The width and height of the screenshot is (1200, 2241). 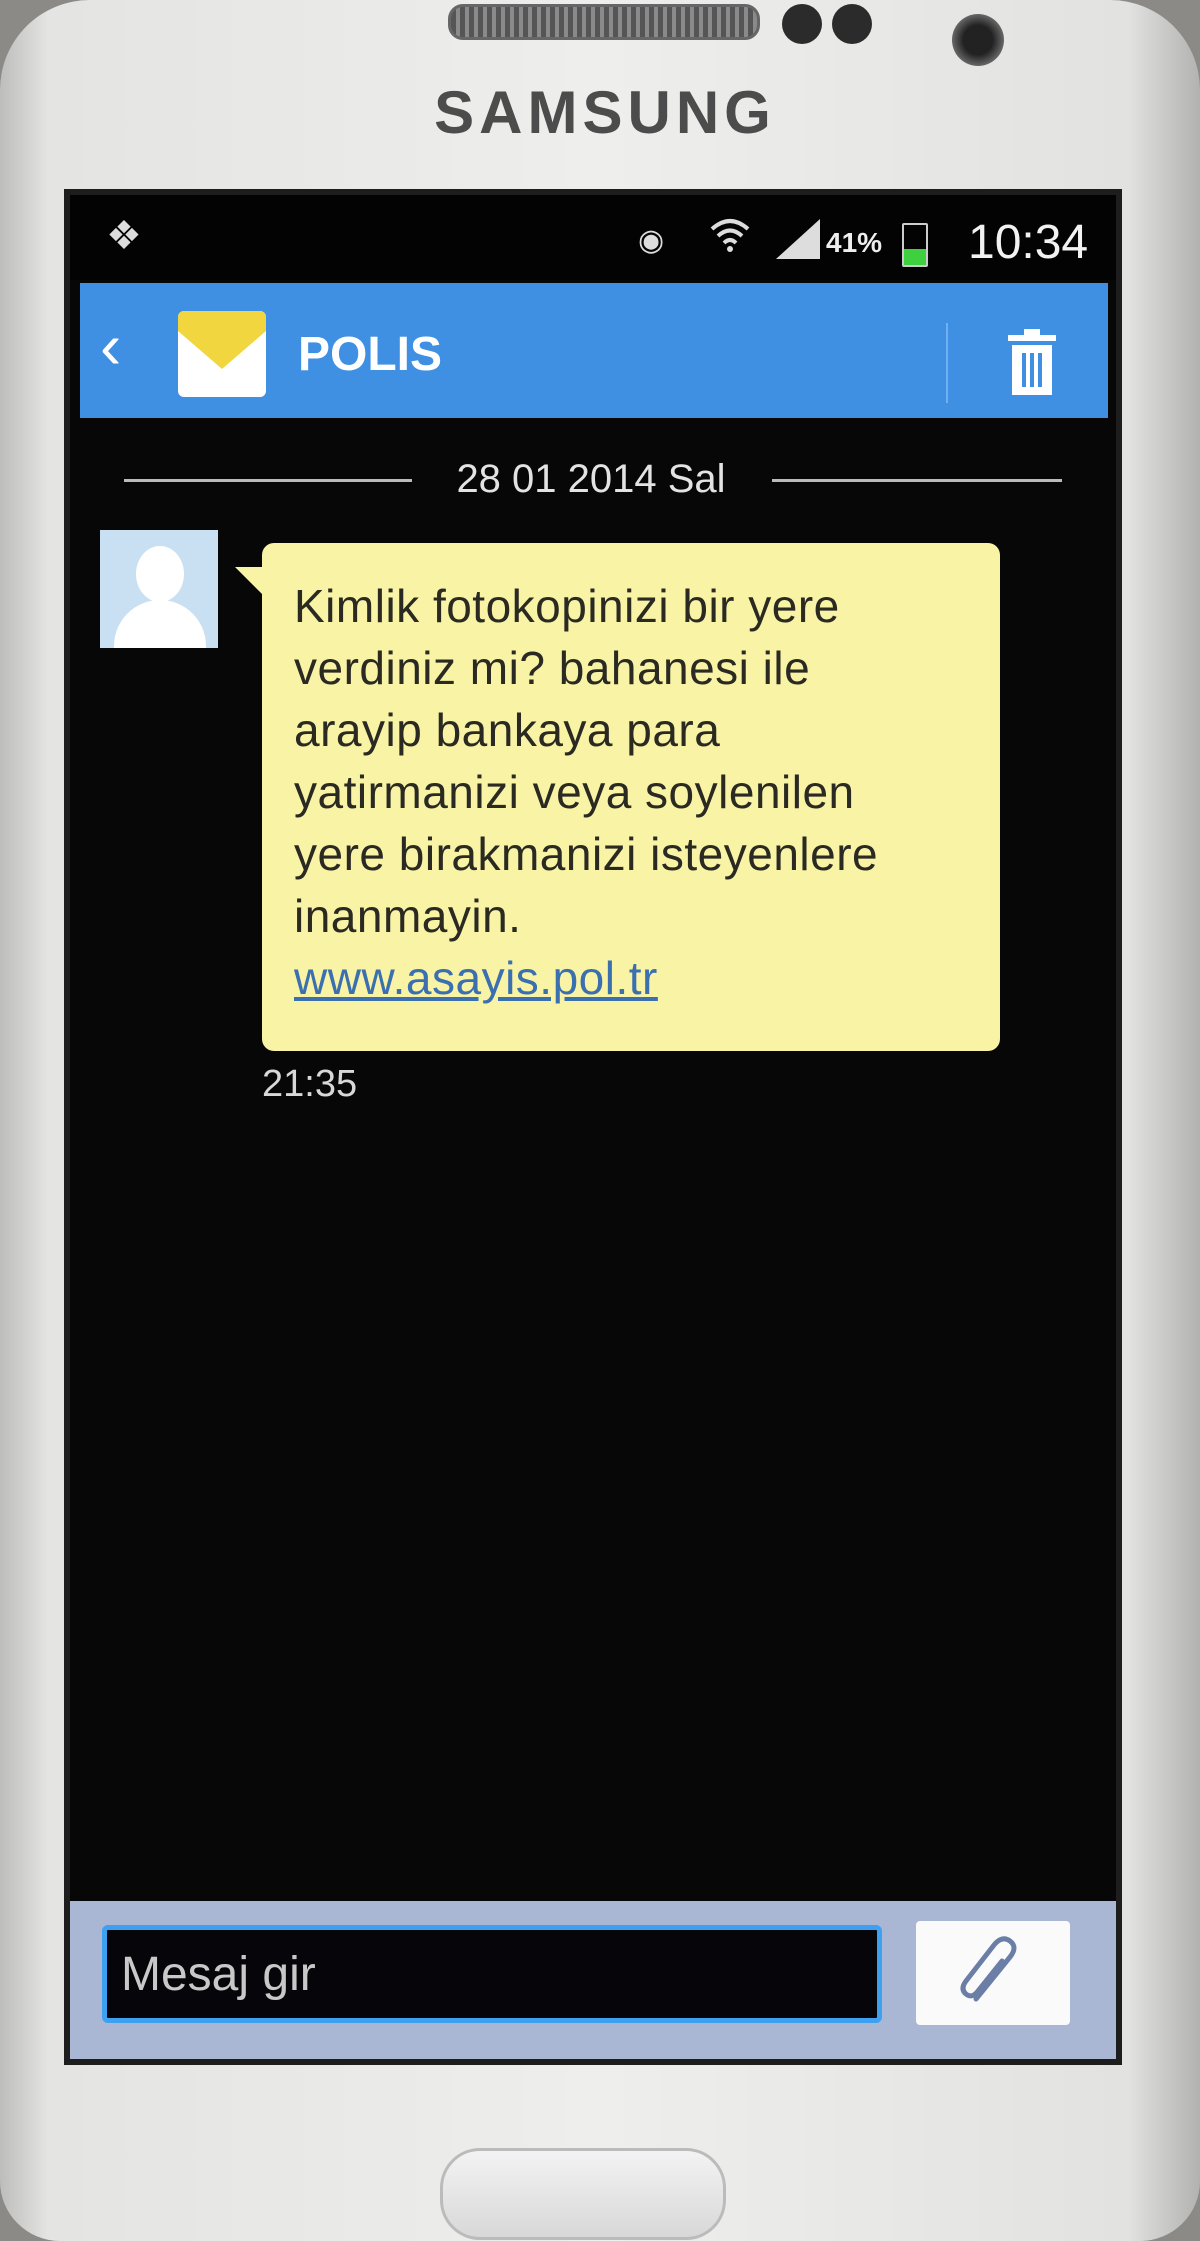 I want to click on trash-icon, so click(x=1032, y=362).